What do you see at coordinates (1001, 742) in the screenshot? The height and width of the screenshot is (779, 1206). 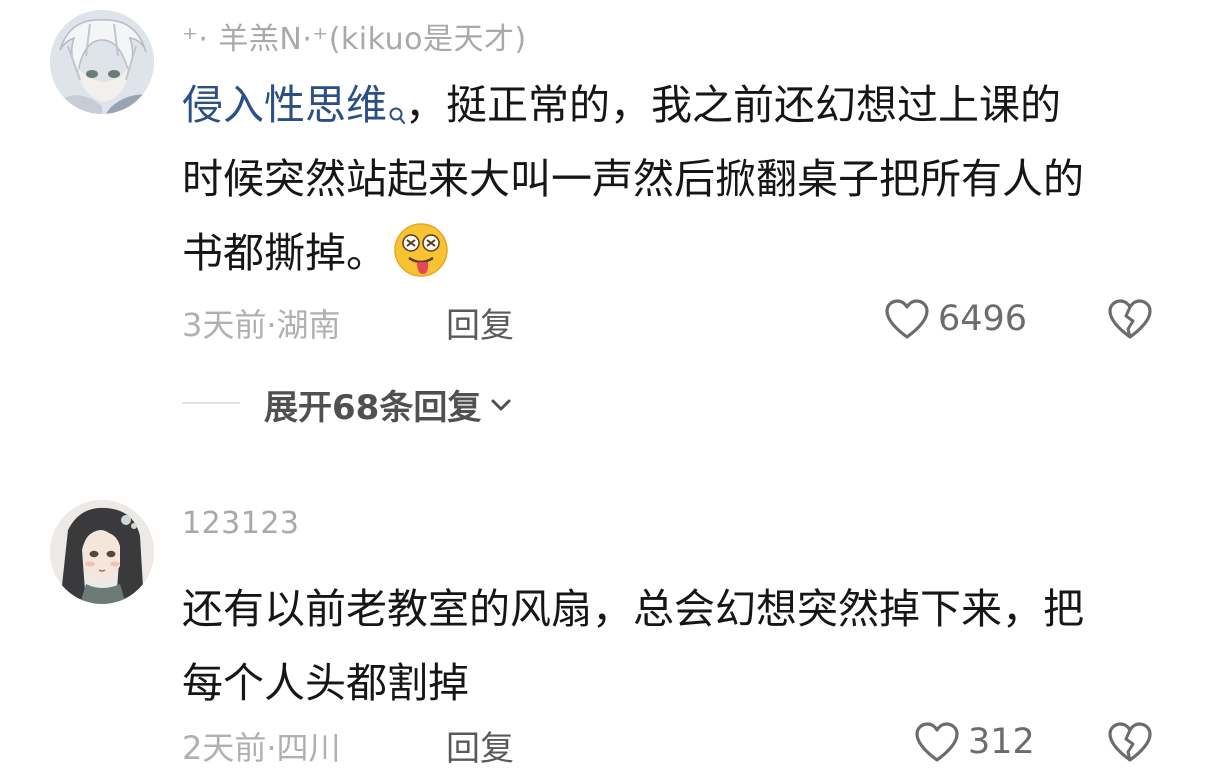 I see `like-count: 312` at bounding box center [1001, 742].